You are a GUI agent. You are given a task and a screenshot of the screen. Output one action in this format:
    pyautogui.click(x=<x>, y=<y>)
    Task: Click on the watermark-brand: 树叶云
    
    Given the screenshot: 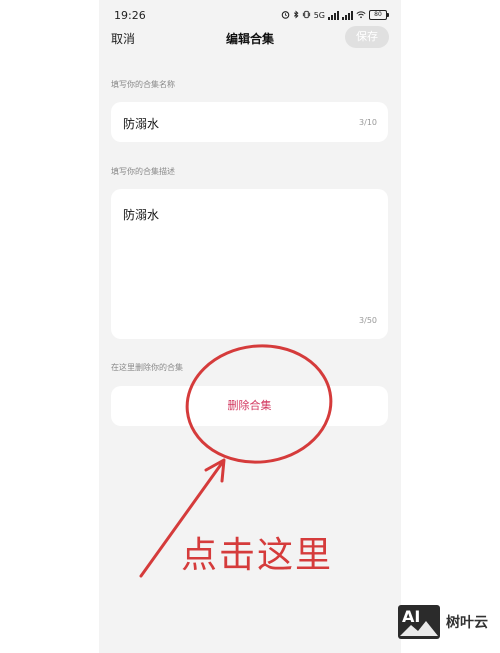 What is the action you would take?
    pyautogui.click(x=467, y=623)
    